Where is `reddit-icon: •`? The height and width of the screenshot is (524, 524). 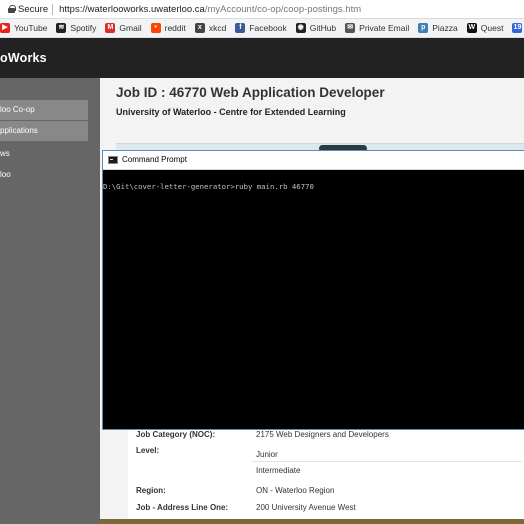 reddit-icon: • is located at coordinates (155, 28).